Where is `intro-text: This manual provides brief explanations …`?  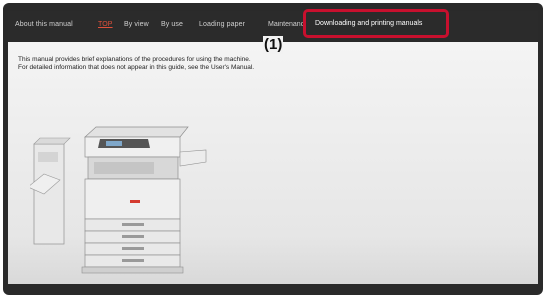
intro-text: This manual provides brief explanations … is located at coordinates (136, 64).